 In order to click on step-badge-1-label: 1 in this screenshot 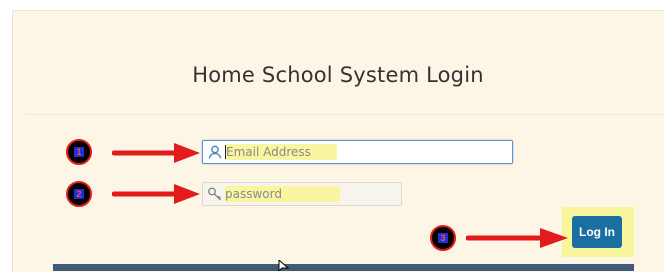, I will do `click(79, 152)`.